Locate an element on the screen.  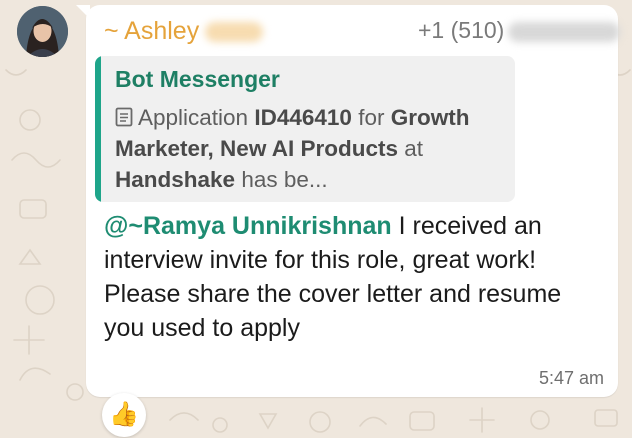
quoted-author: Bot Messenger is located at coordinates (197, 79).